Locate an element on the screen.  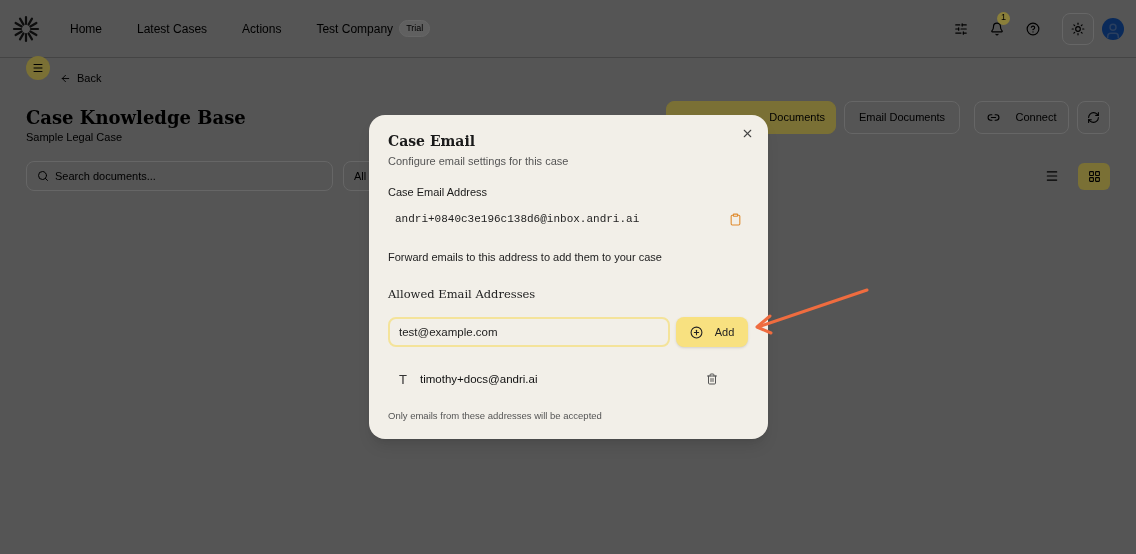
help-icon is located at coordinates (1033, 28).